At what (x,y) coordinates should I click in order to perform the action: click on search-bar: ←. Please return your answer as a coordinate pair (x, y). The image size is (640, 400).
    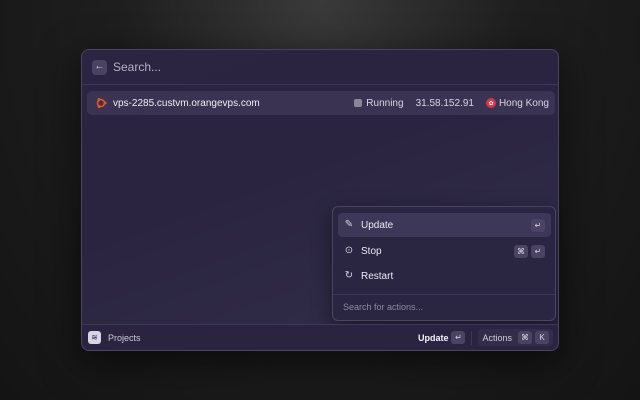
    Looking at the image, I should click on (320, 67).